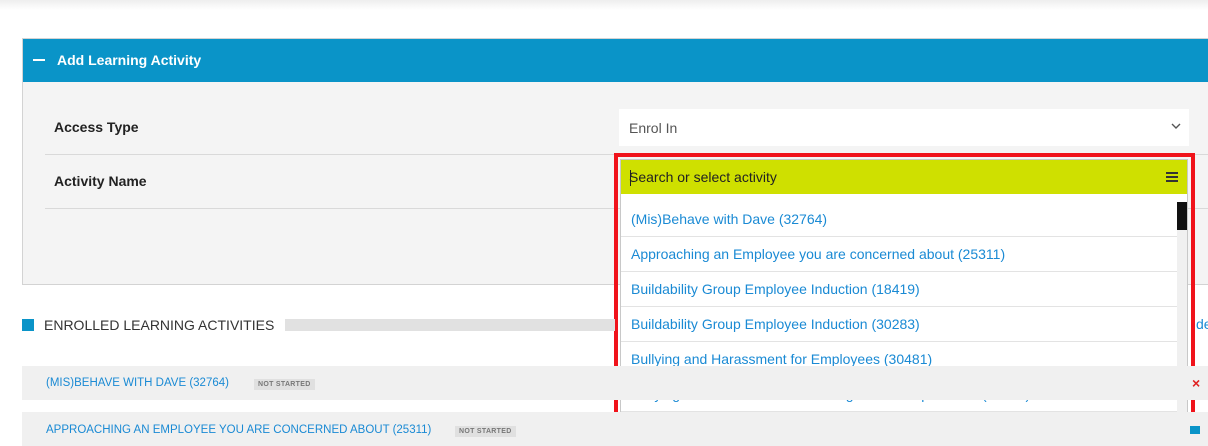  I want to click on activity-search-wrap, so click(904, 177).